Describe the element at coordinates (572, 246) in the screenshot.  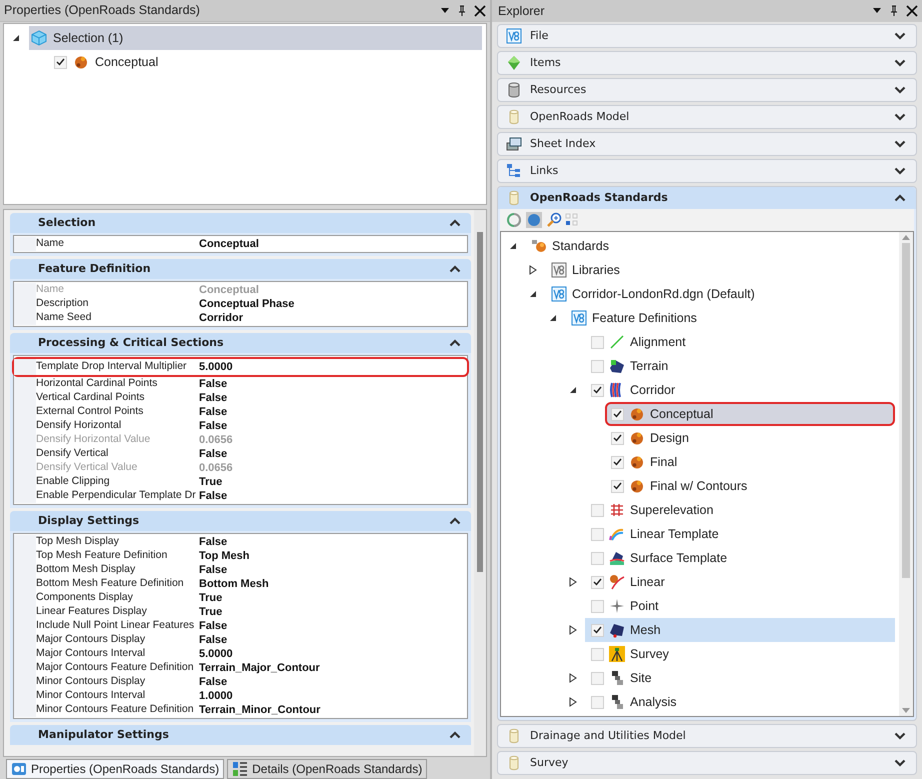
I see `tree-item: Standards` at that location.